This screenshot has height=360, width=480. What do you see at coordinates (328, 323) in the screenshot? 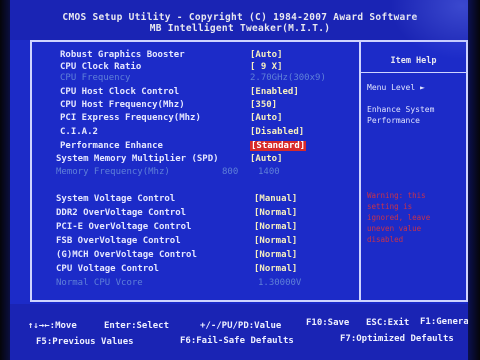
I see `key-save: F10:Save` at bounding box center [328, 323].